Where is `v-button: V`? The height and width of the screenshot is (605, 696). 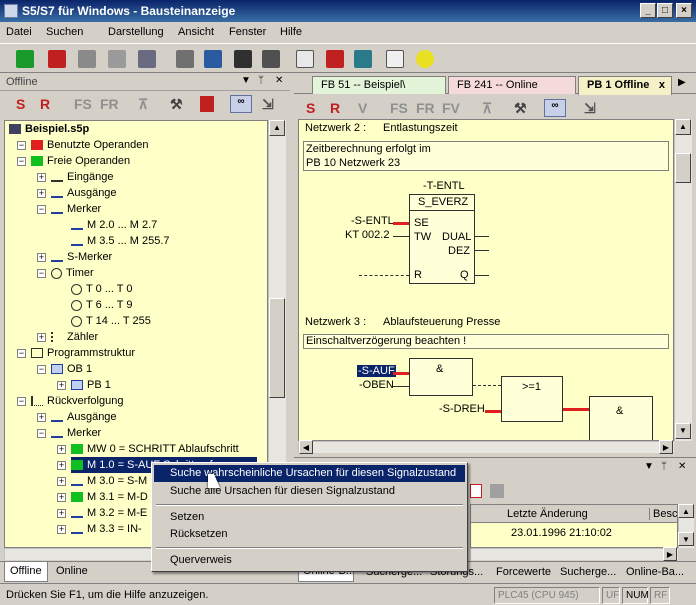
v-button: V is located at coordinates (362, 108).